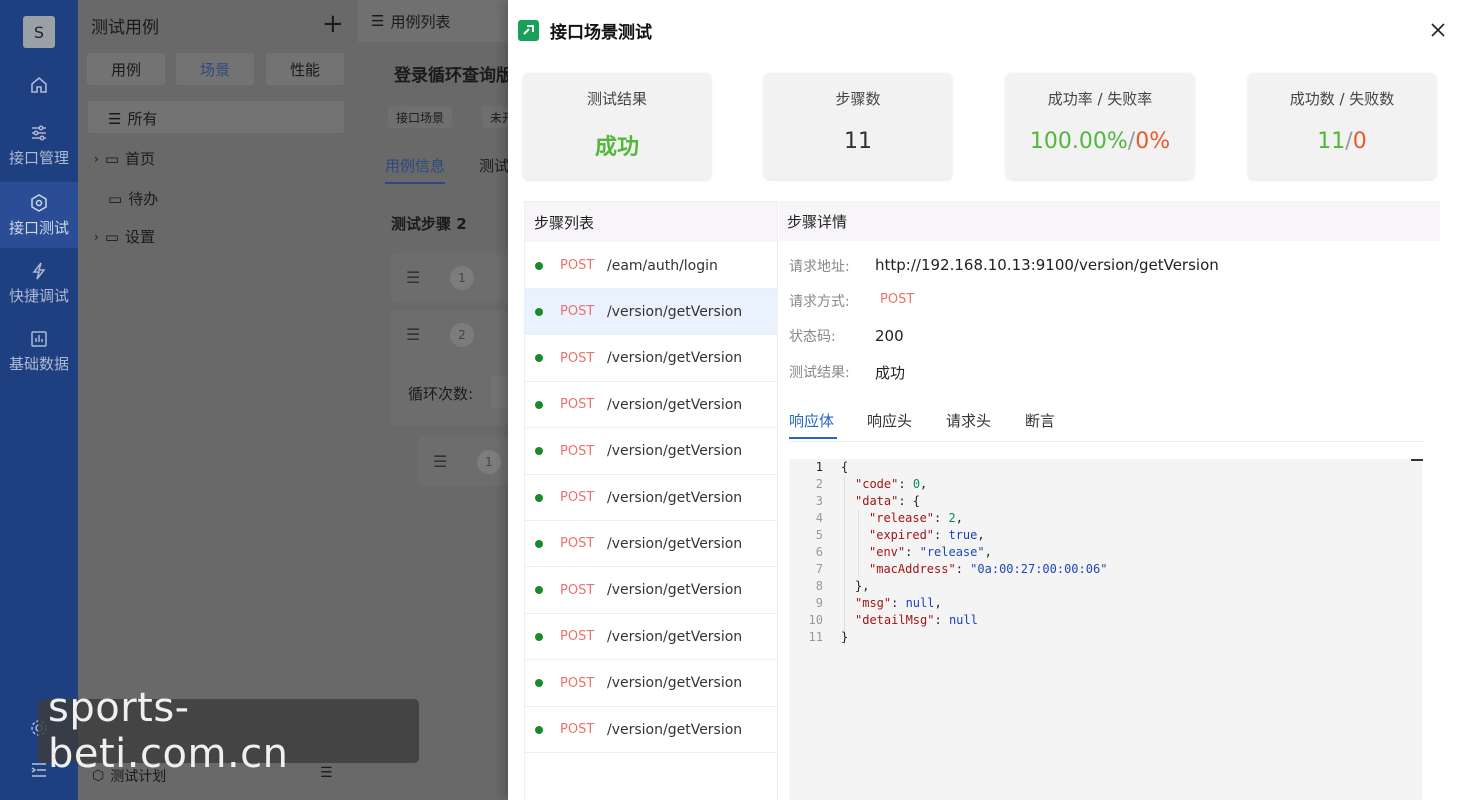 This screenshot has width=1460, height=800. What do you see at coordinates (968, 420) in the screenshot?
I see `tab-request-headers: 请求头` at bounding box center [968, 420].